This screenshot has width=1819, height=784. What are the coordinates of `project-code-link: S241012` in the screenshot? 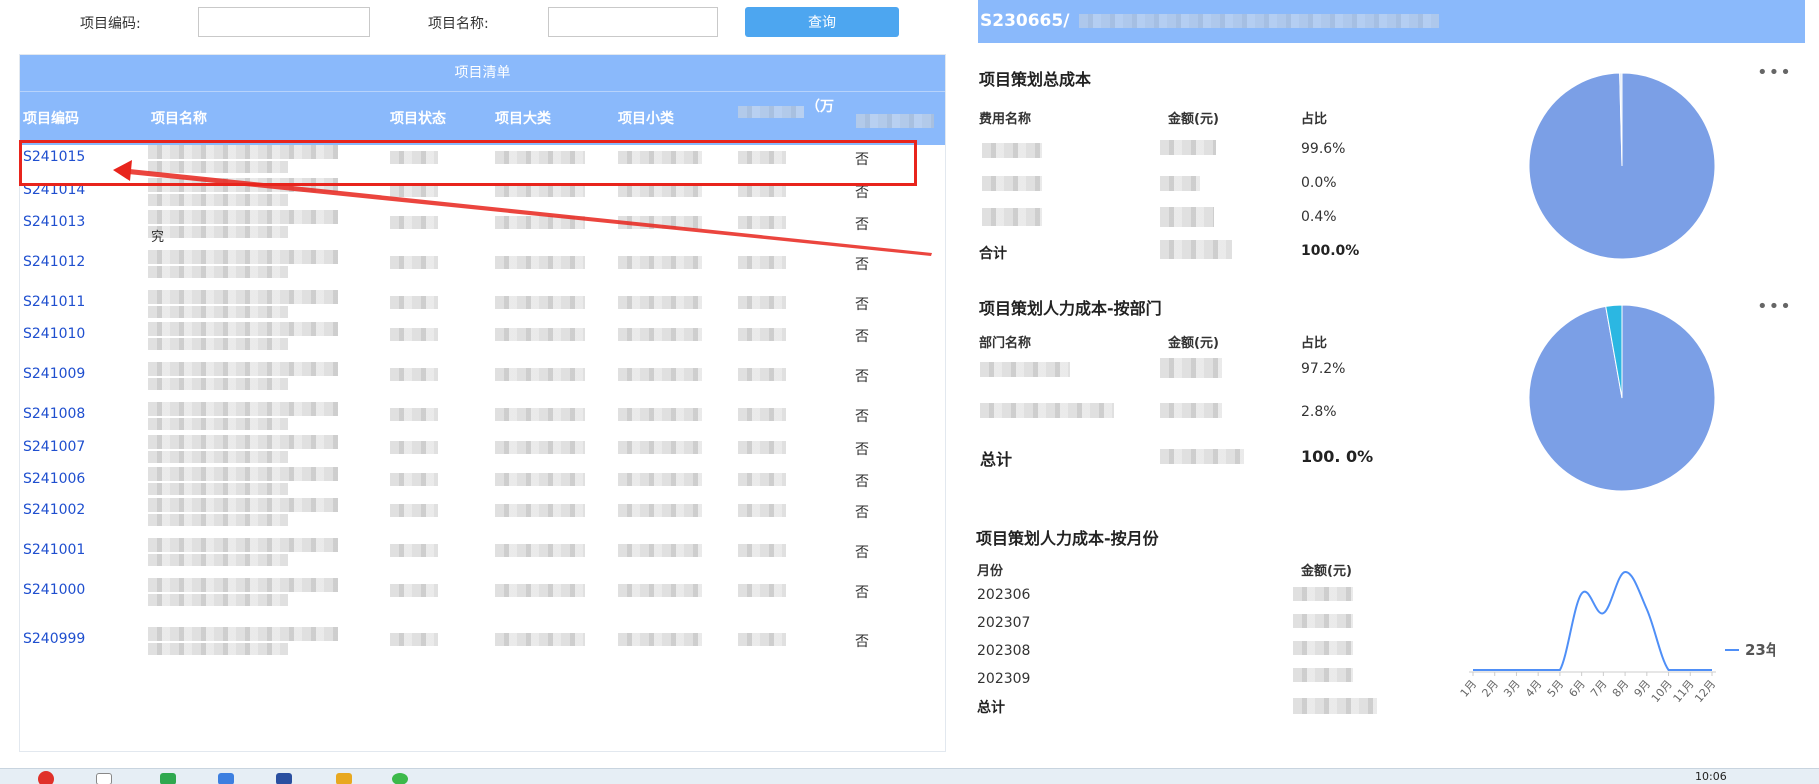 It's located at (54, 262).